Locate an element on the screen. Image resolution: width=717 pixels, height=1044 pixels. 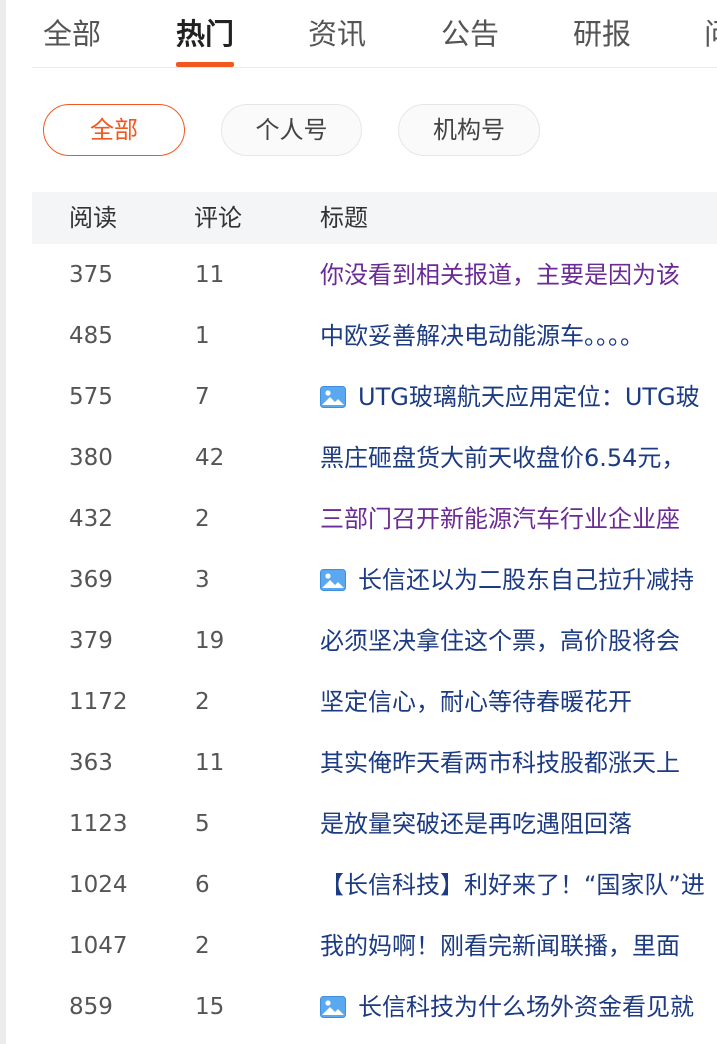
tab-label: 公告 is located at coordinates (470, 34).